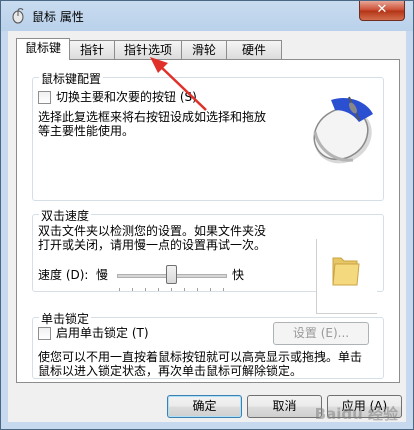  What do you see at coordinates (343, 130) in the screenshot?
I see `mouse-illustration-icon` at bounding box center [343, 130].